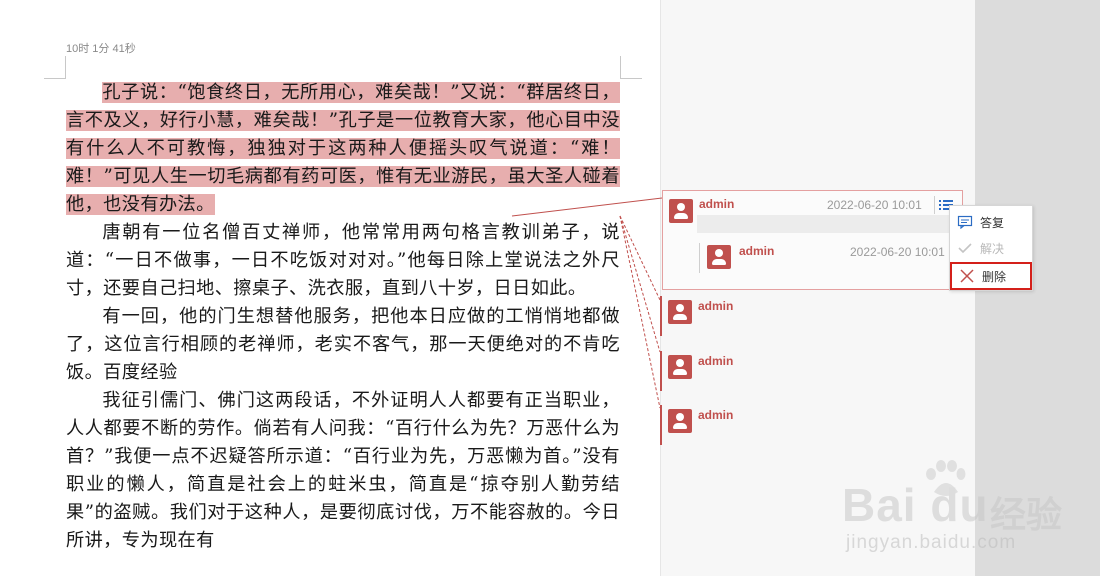  Describe the element at coordinates (1026, 514) in the screenshot. I see `watermark-brand-cn: 经验` at that location.